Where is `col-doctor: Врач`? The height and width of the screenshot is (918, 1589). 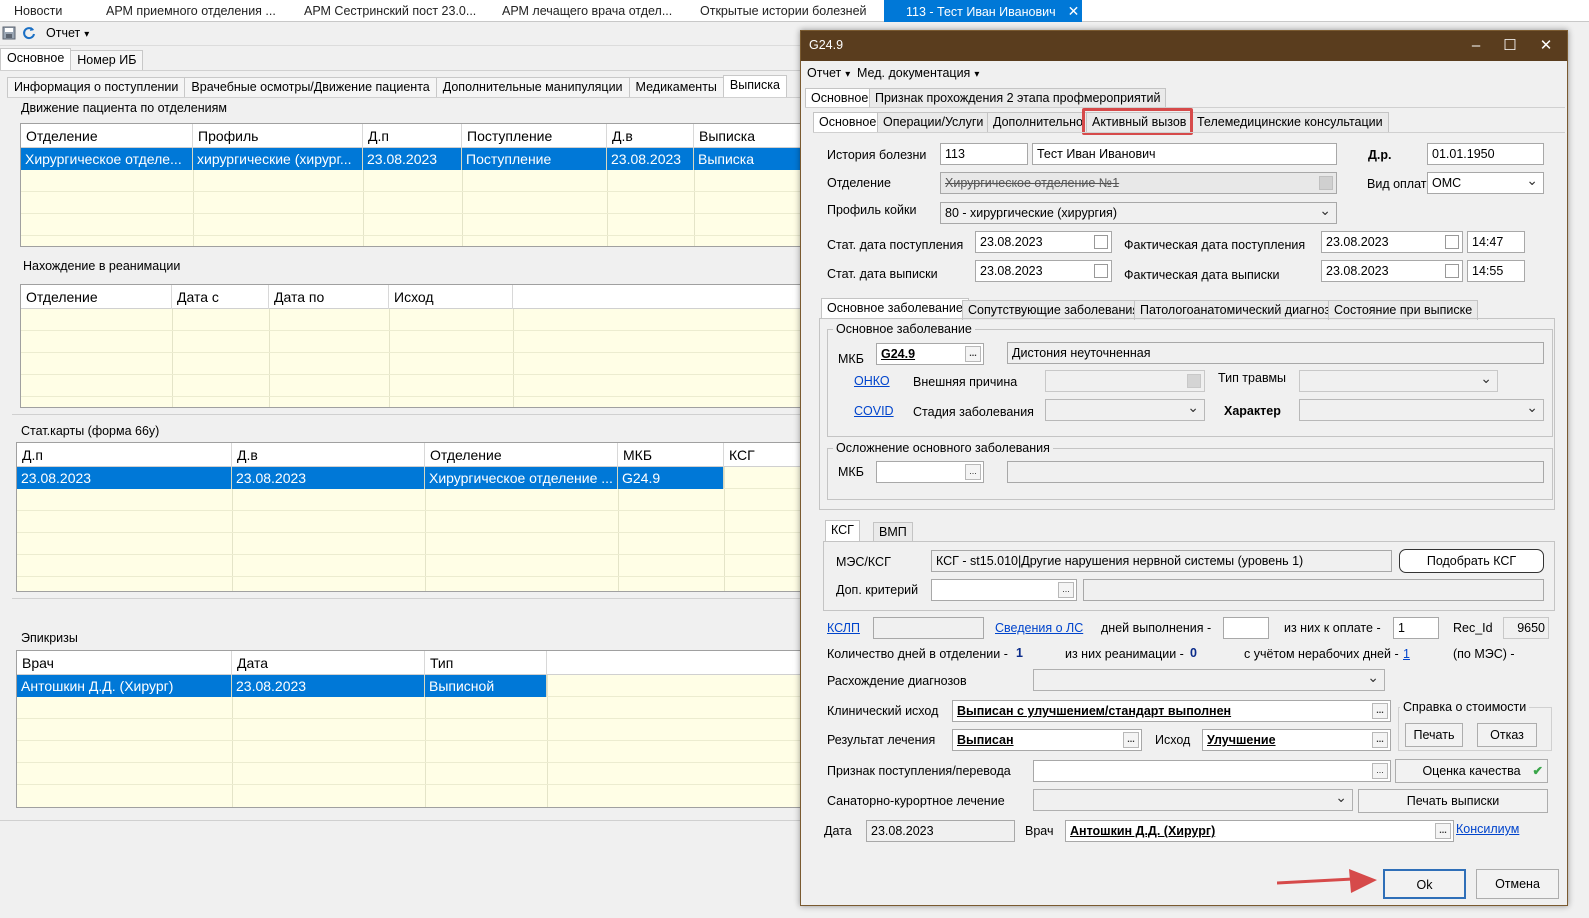 col-doctor: Врач is located at coordinates (124, 663).